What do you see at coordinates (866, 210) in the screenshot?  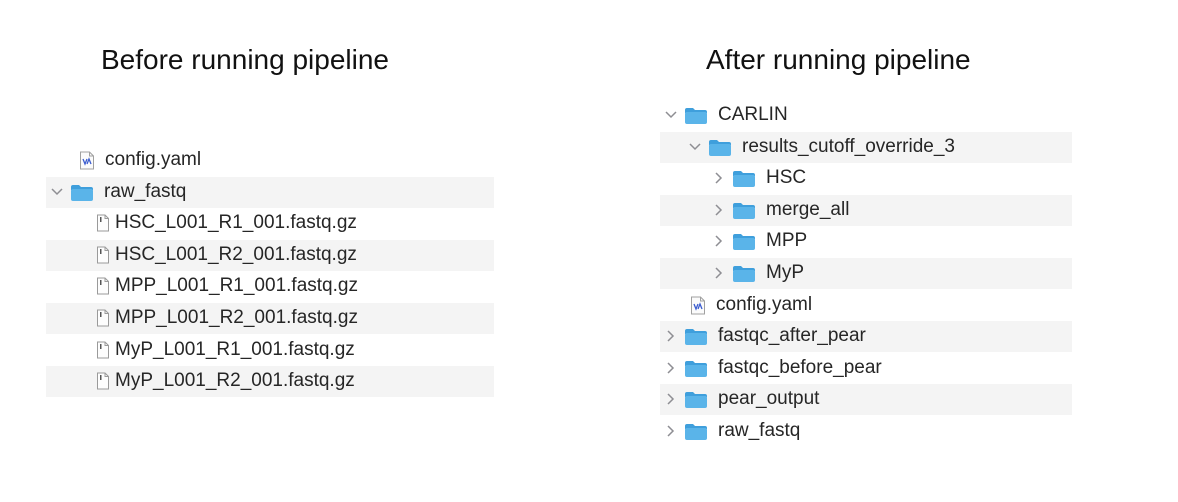 I see `after-row-merge-all: merge_all` at bounding box center [866, 210].